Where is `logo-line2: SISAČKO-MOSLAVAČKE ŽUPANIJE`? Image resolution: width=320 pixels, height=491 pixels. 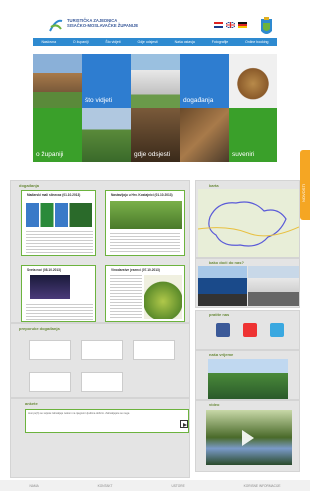
logo-line2: SISAČKO-MOSLAVAČKE ŽUPANIJE is located at coordinates (103, 25).